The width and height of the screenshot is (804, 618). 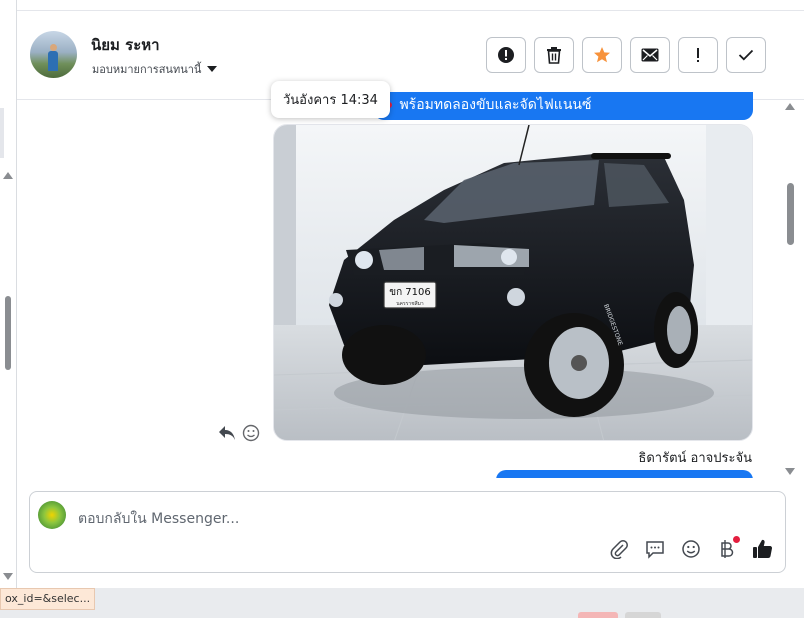 I want to click on left-scroll-down-arrow, so click(x=8, y=576).